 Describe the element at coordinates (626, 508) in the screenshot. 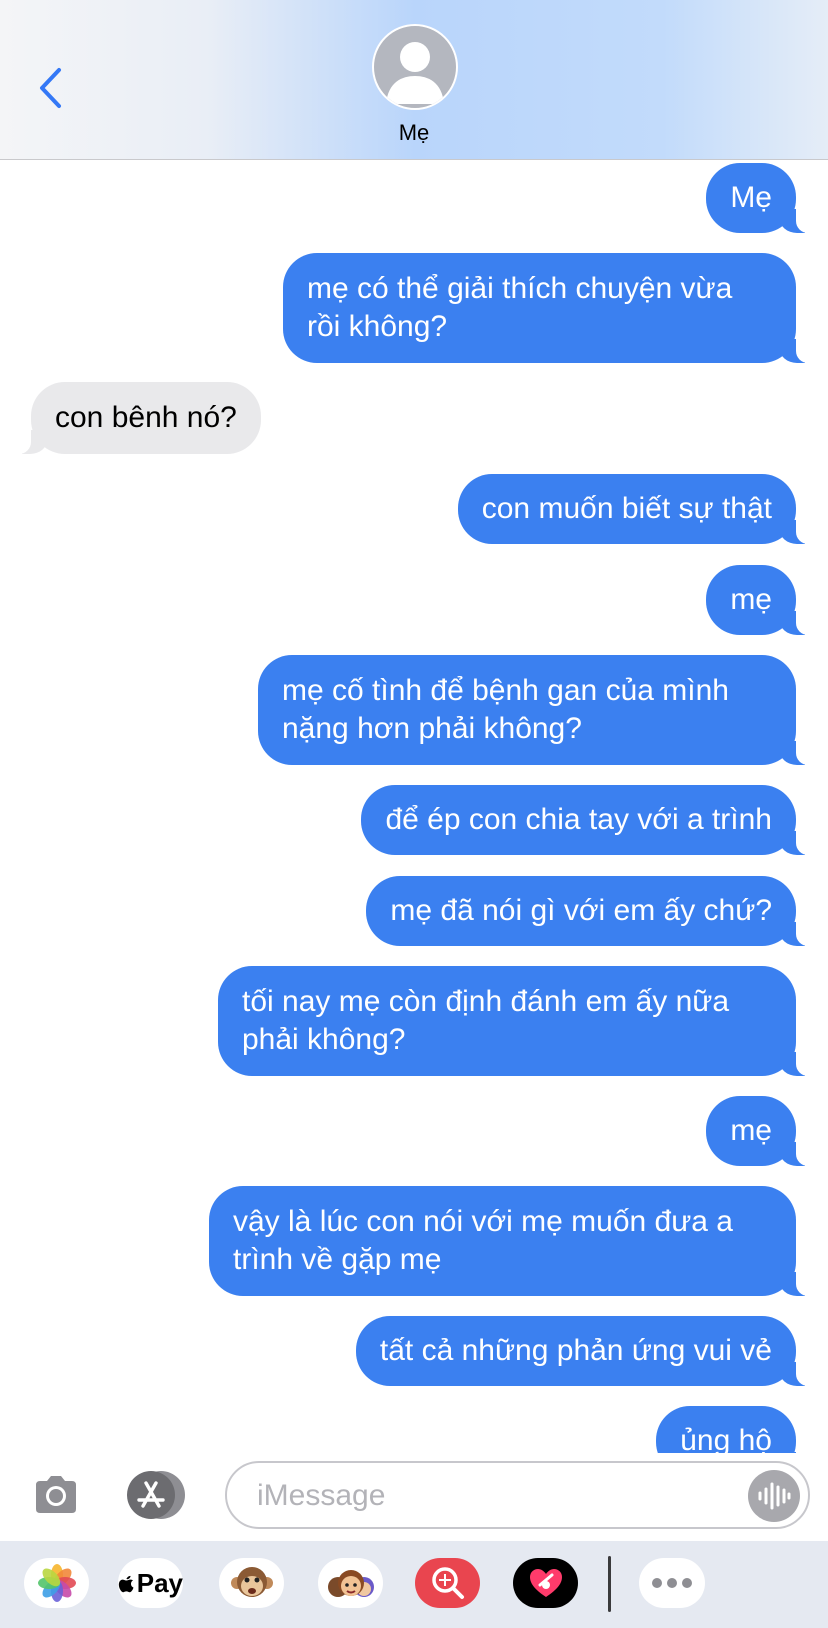

I see `message-text: con muốn biết sự thật` at that location.